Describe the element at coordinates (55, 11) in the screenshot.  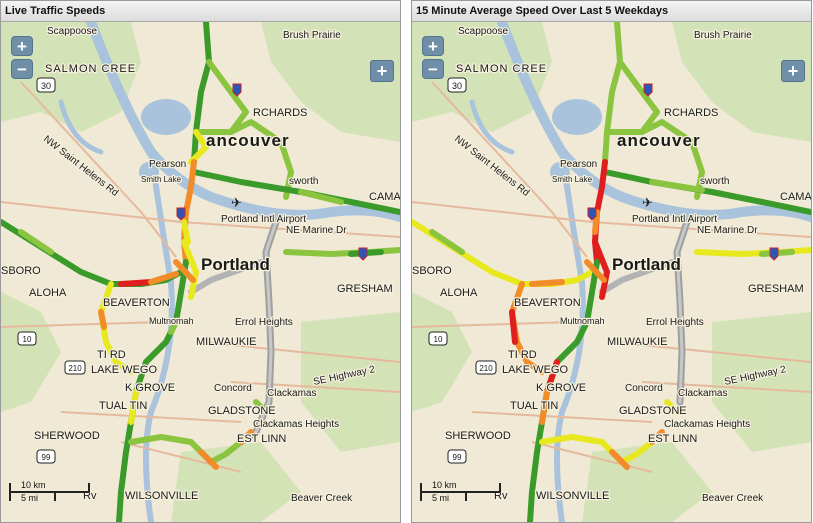
I see `panel-title: Live Traffic Speeds` at that location.